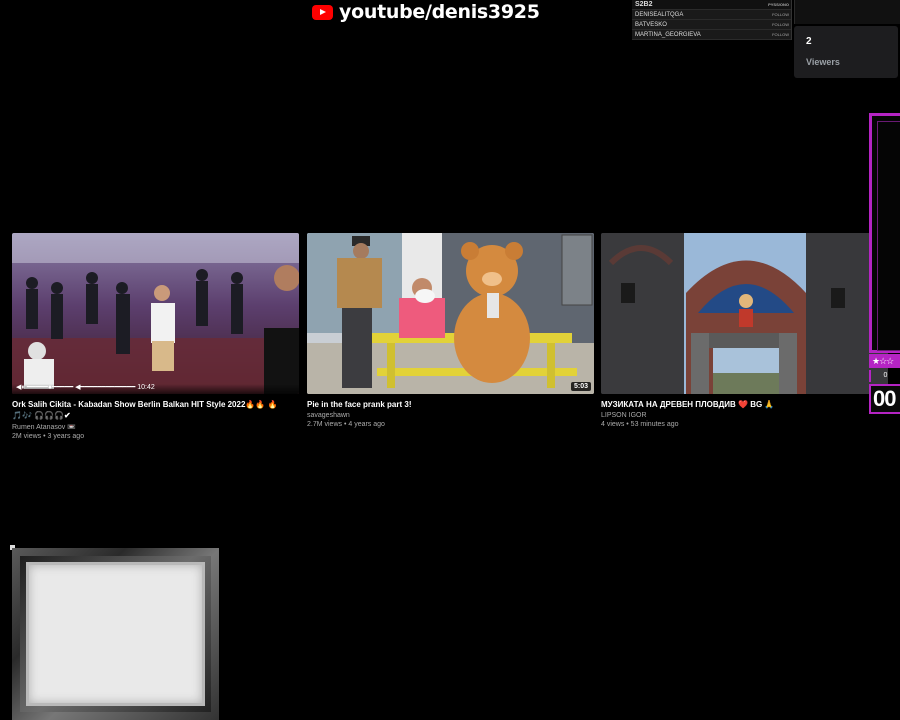  I want to click on follower-name: MARTINA_GEORGIEVA, so click(668, 34).